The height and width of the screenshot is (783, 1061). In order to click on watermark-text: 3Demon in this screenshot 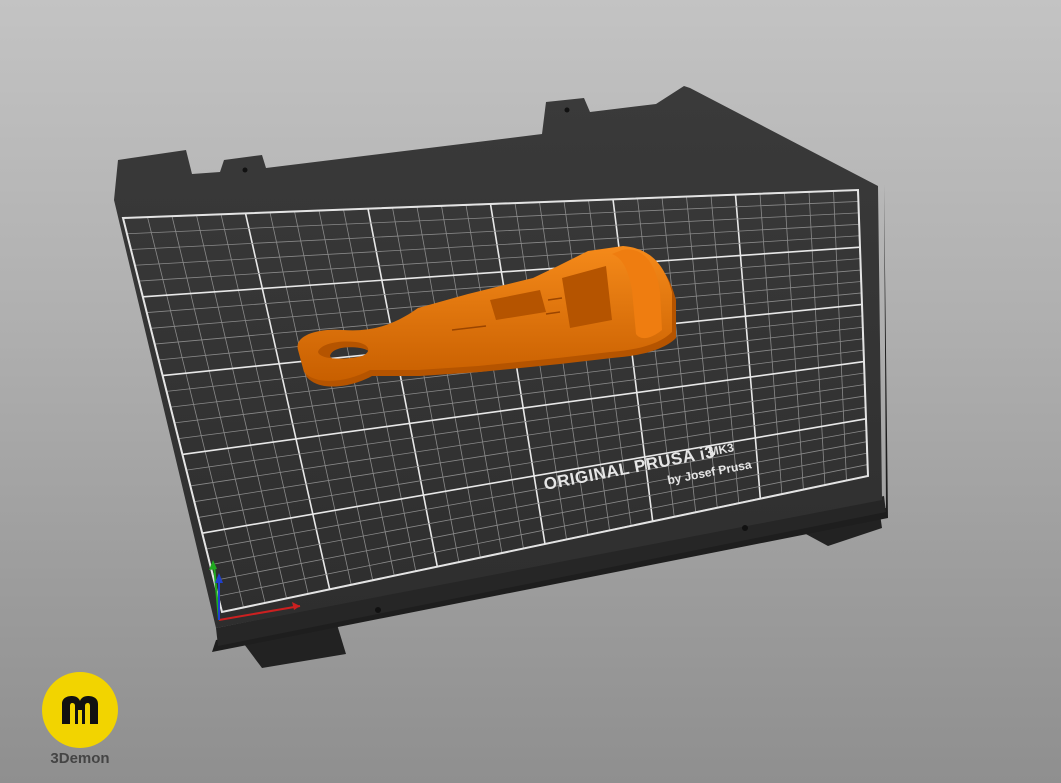, I will do `click(80, 758)`.